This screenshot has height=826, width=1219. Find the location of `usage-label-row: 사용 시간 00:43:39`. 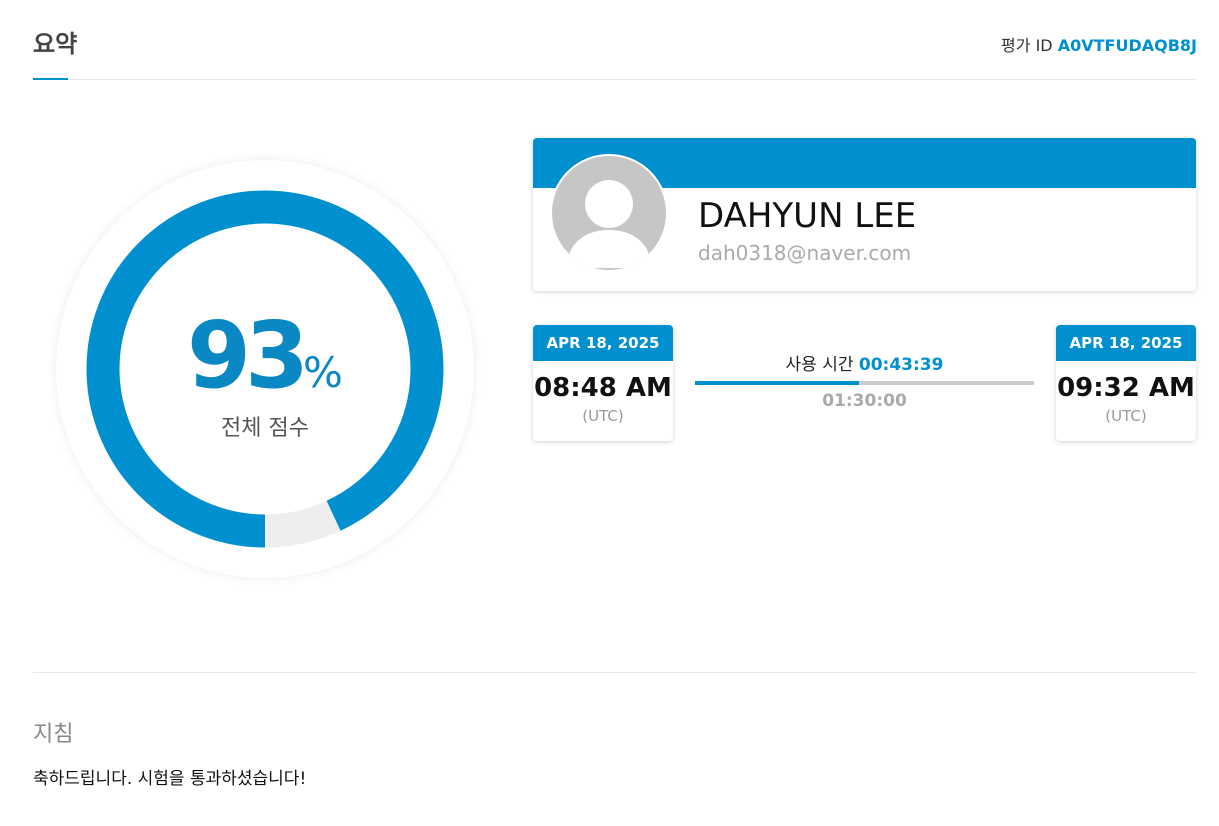

usage-label-row: 사용 시간 00:43:39 is located at coordinates (864, 362).